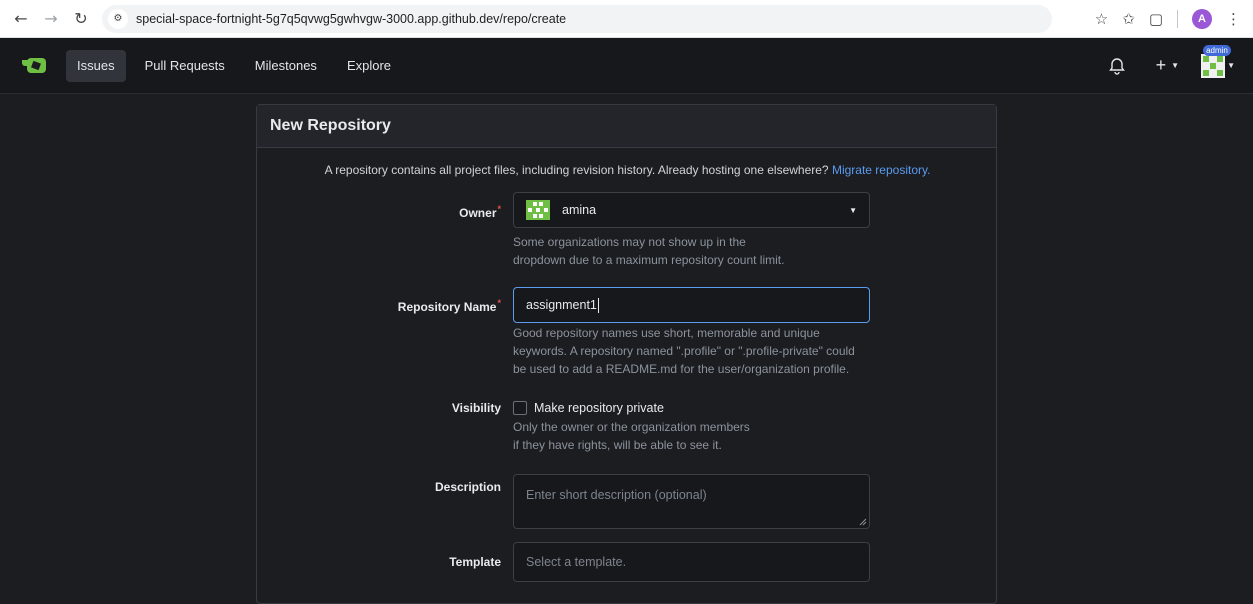 The height and width of the screenshot is (604, 1253). Describe the element at coordinates (81, 19) in the screenshot. I see `reload-icon: ↻` at that location.